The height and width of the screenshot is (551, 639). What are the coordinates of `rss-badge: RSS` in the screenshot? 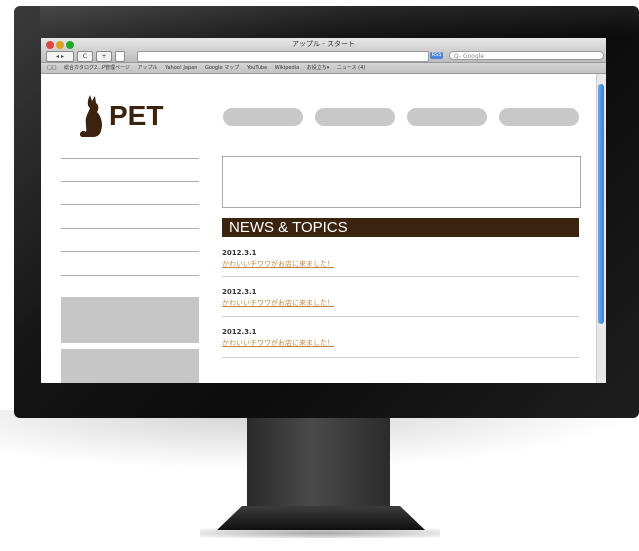 It's located at (436, 55).